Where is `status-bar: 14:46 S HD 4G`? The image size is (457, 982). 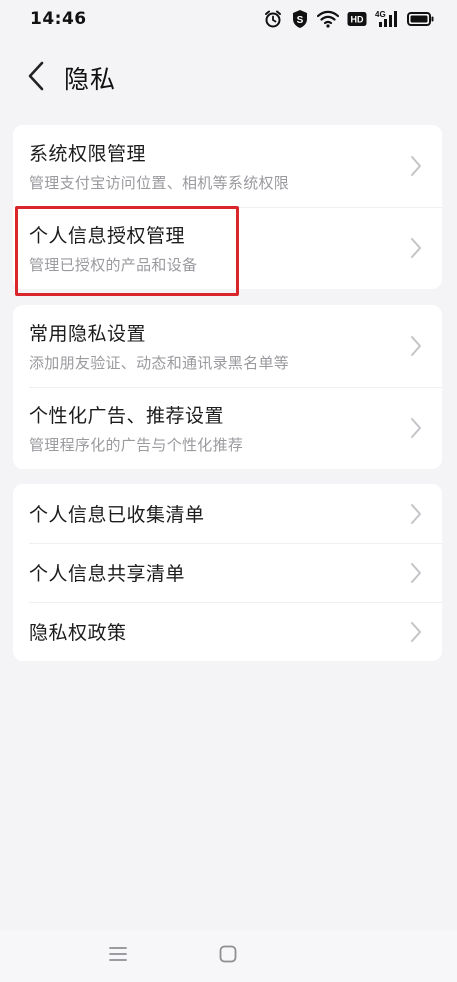
status-bar: 14:46 S HD 4G is located at coordinates (228, 19).